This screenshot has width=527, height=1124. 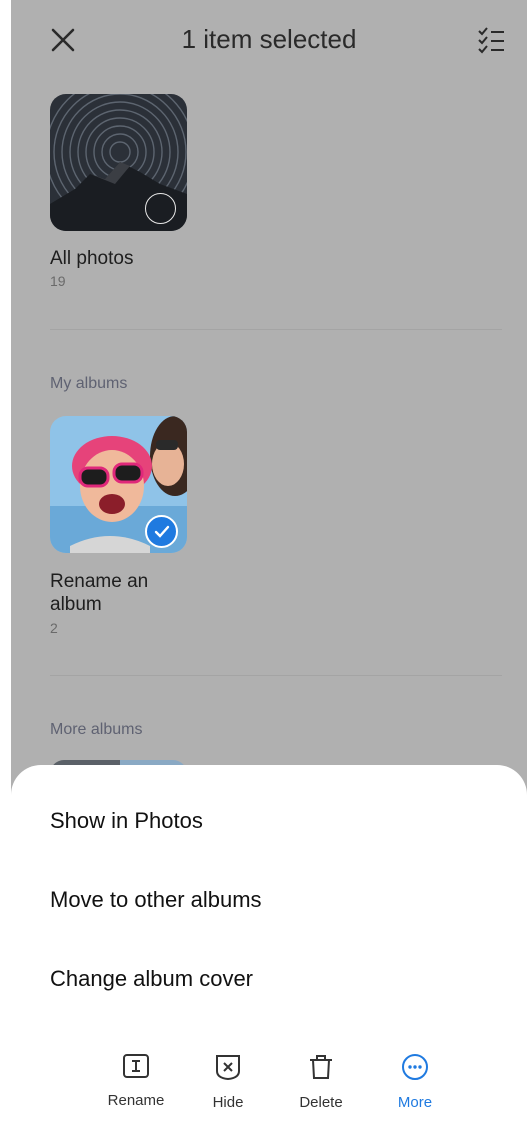 I want to click on hide-label: Hide, so click(x=228, y=1102).